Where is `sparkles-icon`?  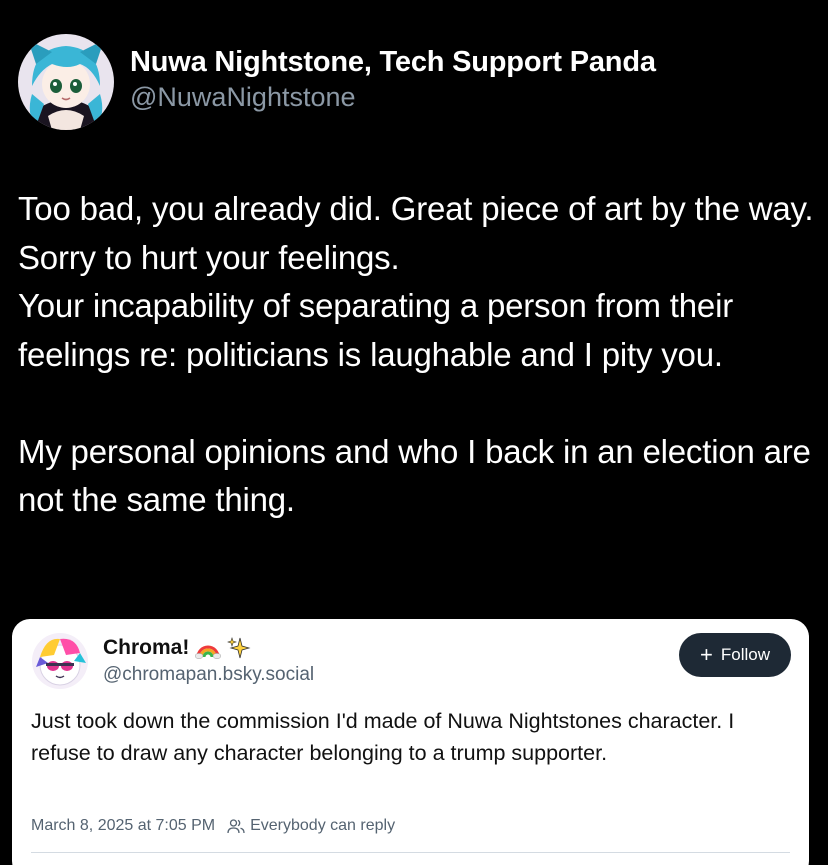 sparkles-icon is located at coordinates (239, 648).